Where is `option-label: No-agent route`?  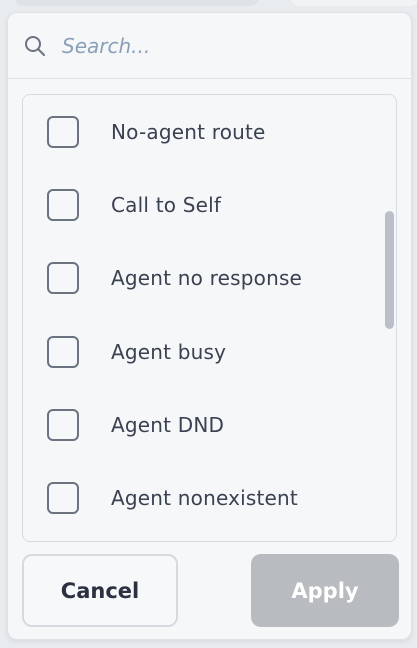
option-label: No-agent route is located at coordinates (188, 132).